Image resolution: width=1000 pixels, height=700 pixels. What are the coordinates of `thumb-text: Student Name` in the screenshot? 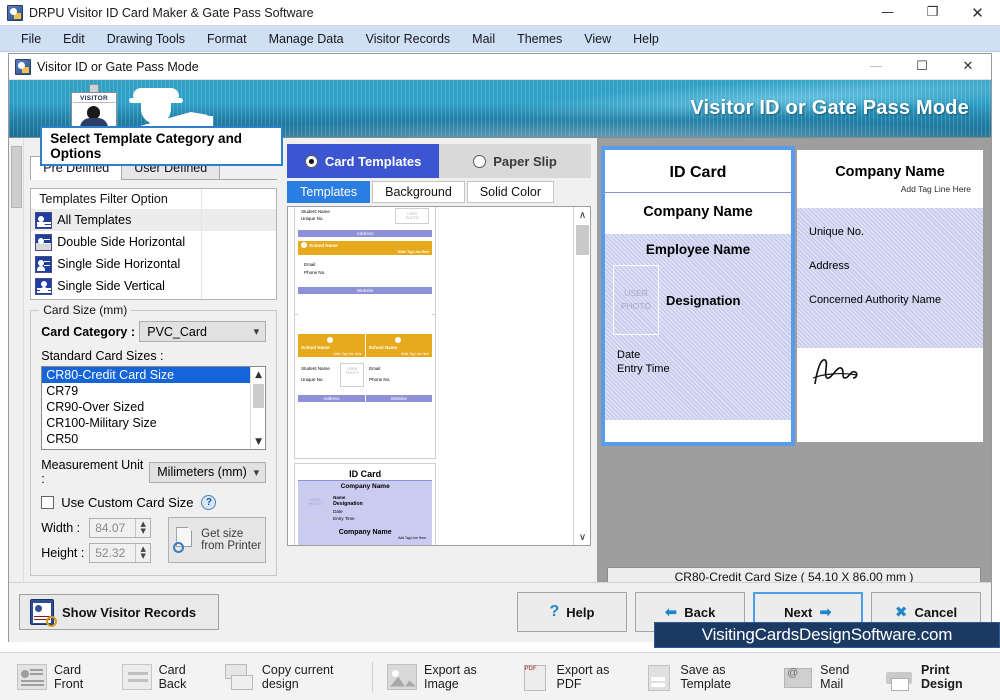 It's located at (315, 211).